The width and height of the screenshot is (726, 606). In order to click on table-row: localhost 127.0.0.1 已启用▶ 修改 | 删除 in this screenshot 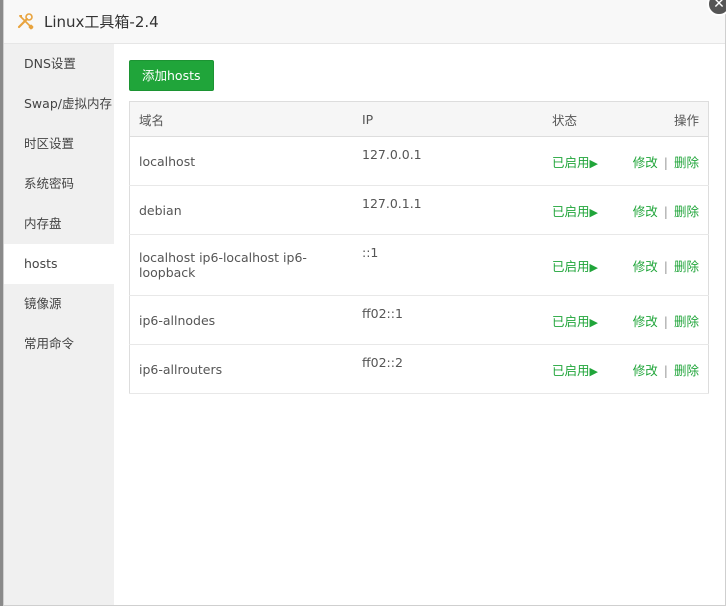, I will do `click(419, 161)`.